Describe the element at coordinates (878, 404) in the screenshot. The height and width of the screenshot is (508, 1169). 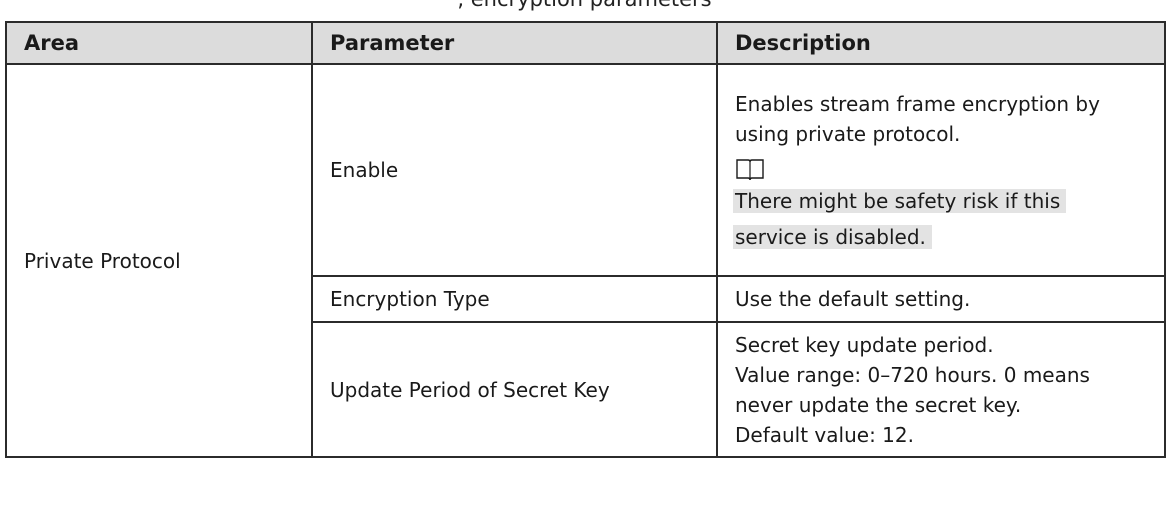
I see `description-line: never update the secret key.` at that location.